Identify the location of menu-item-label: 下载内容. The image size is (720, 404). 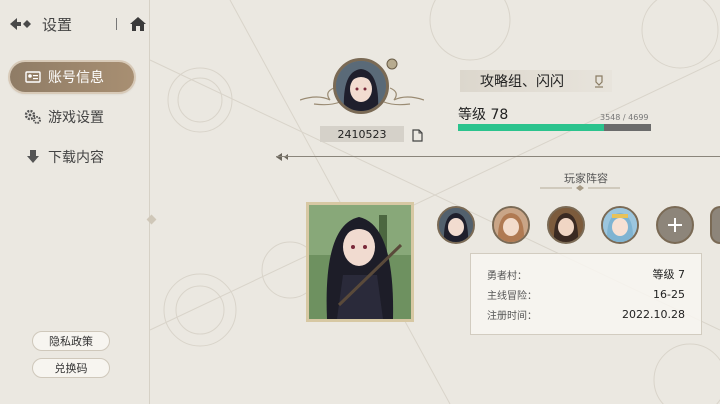
(76, 158).